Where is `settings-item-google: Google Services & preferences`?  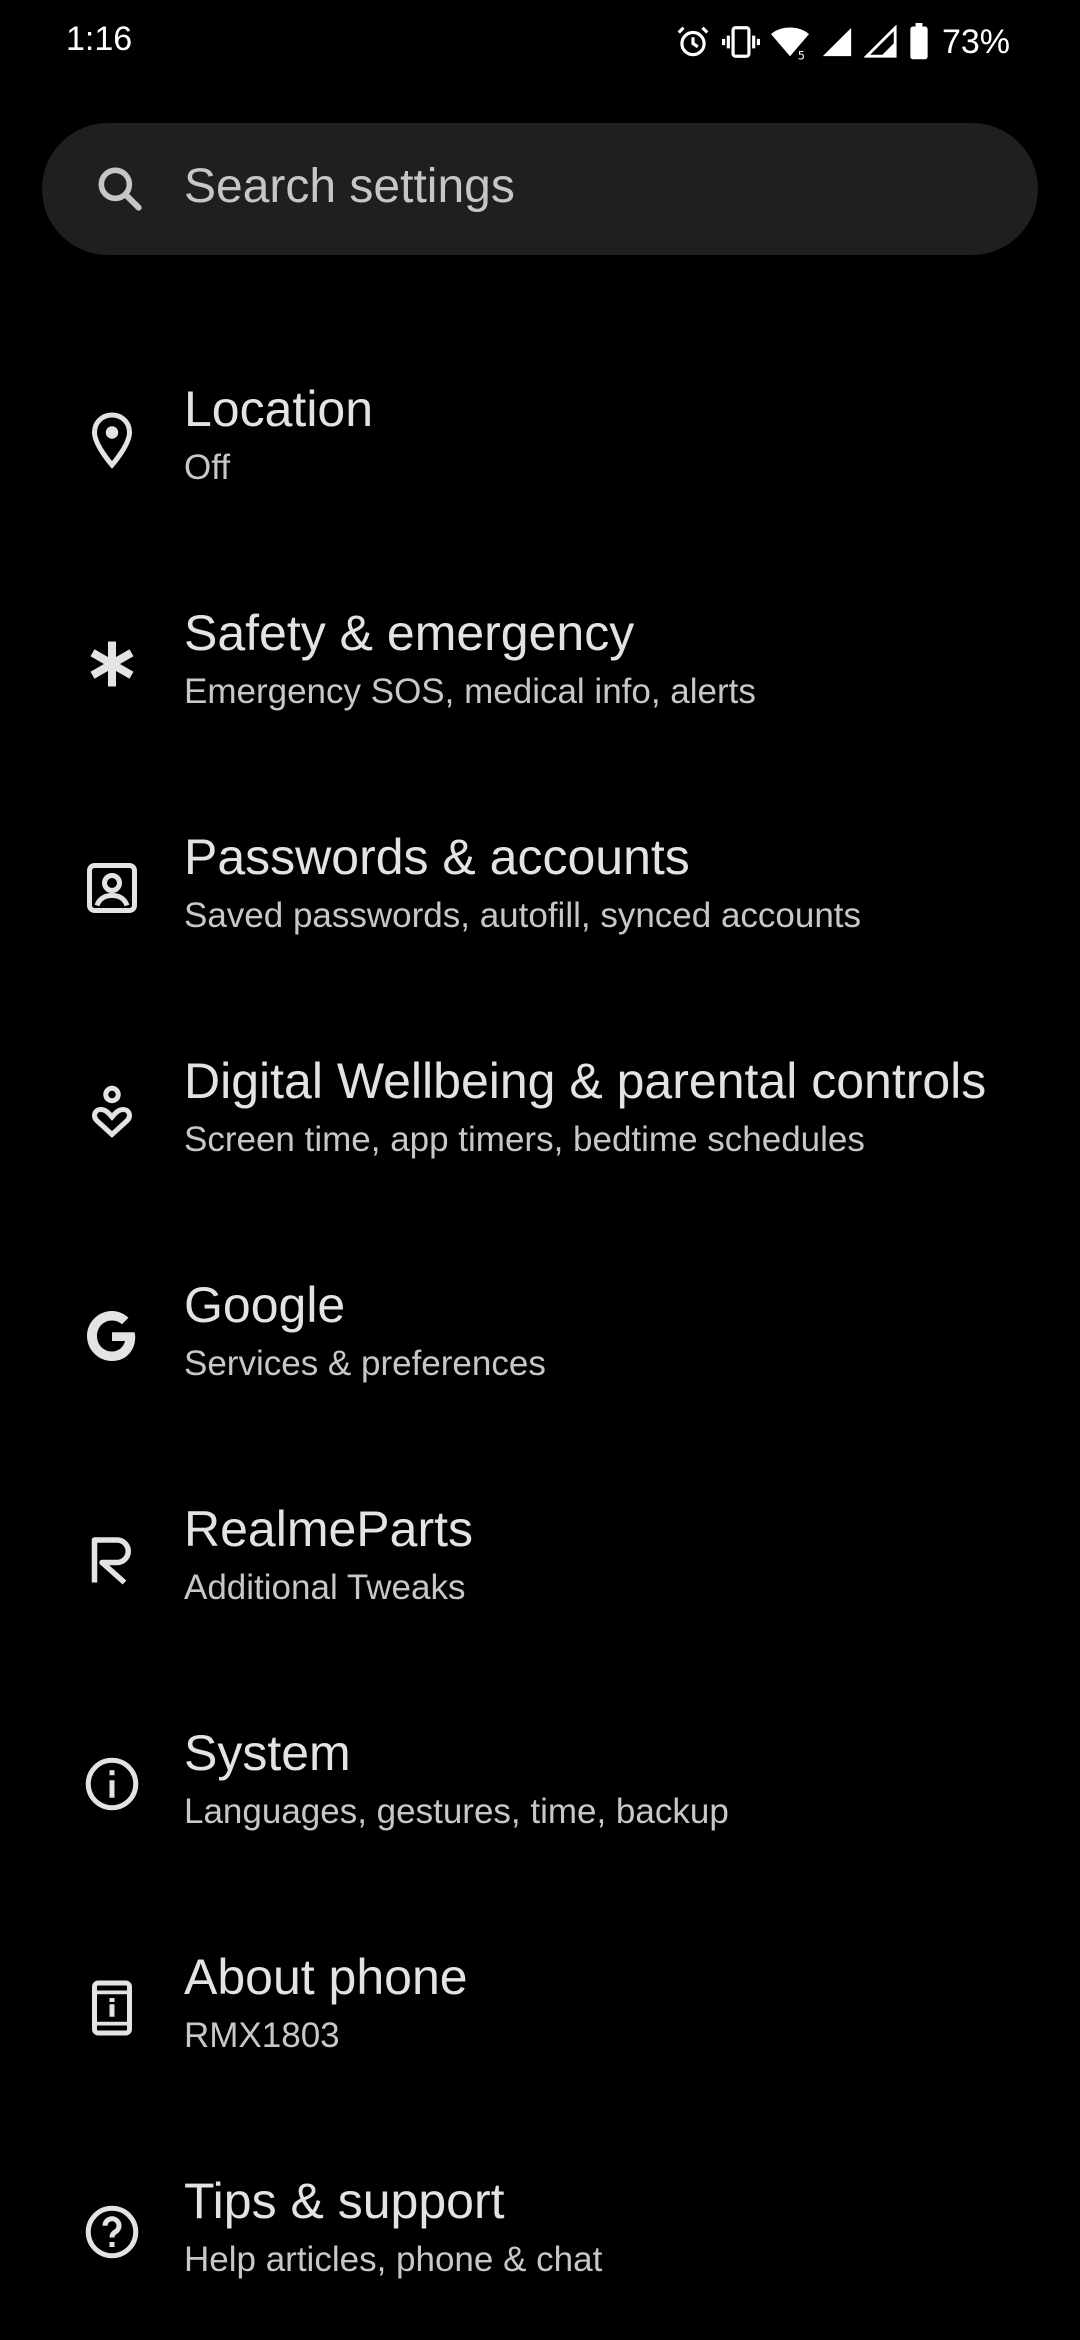 settings-item-google: Google Services & preferences is located at coordinates (540, 1332).